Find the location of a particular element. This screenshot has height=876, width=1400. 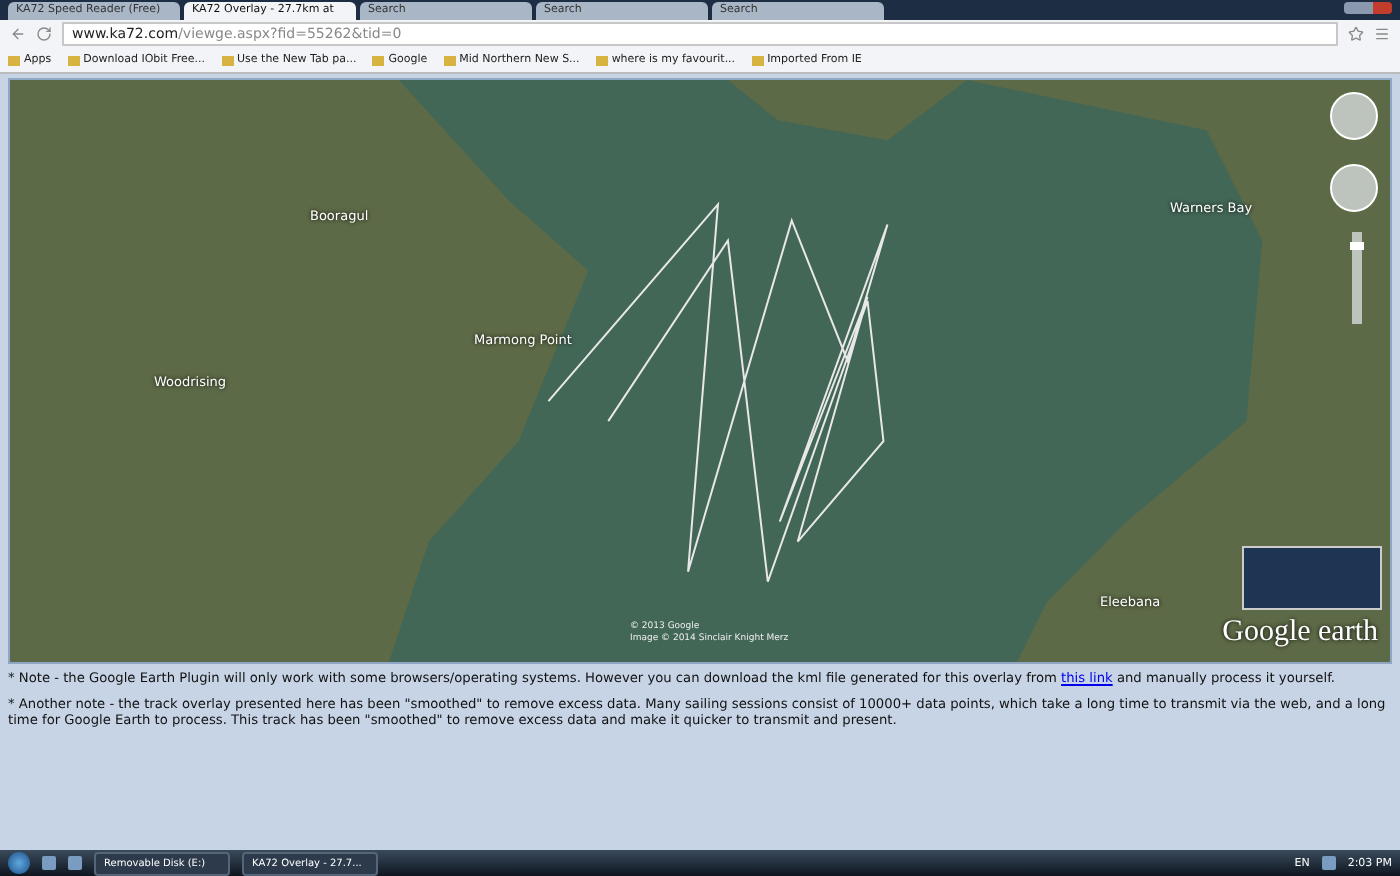

star-icon is located at coordinates (1356, 34).